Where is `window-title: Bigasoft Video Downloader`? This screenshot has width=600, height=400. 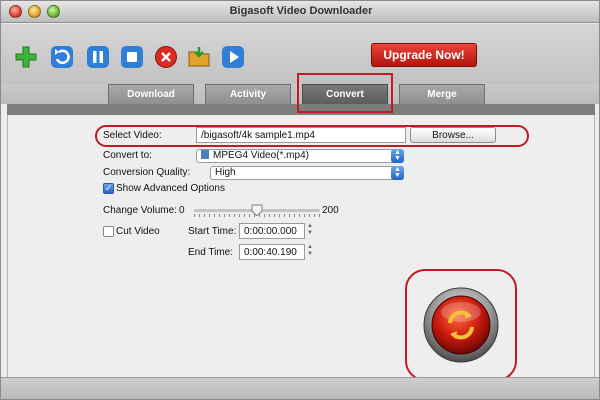
window-title: Bigasoft Video Downloader is located at coordinates (301, 11).